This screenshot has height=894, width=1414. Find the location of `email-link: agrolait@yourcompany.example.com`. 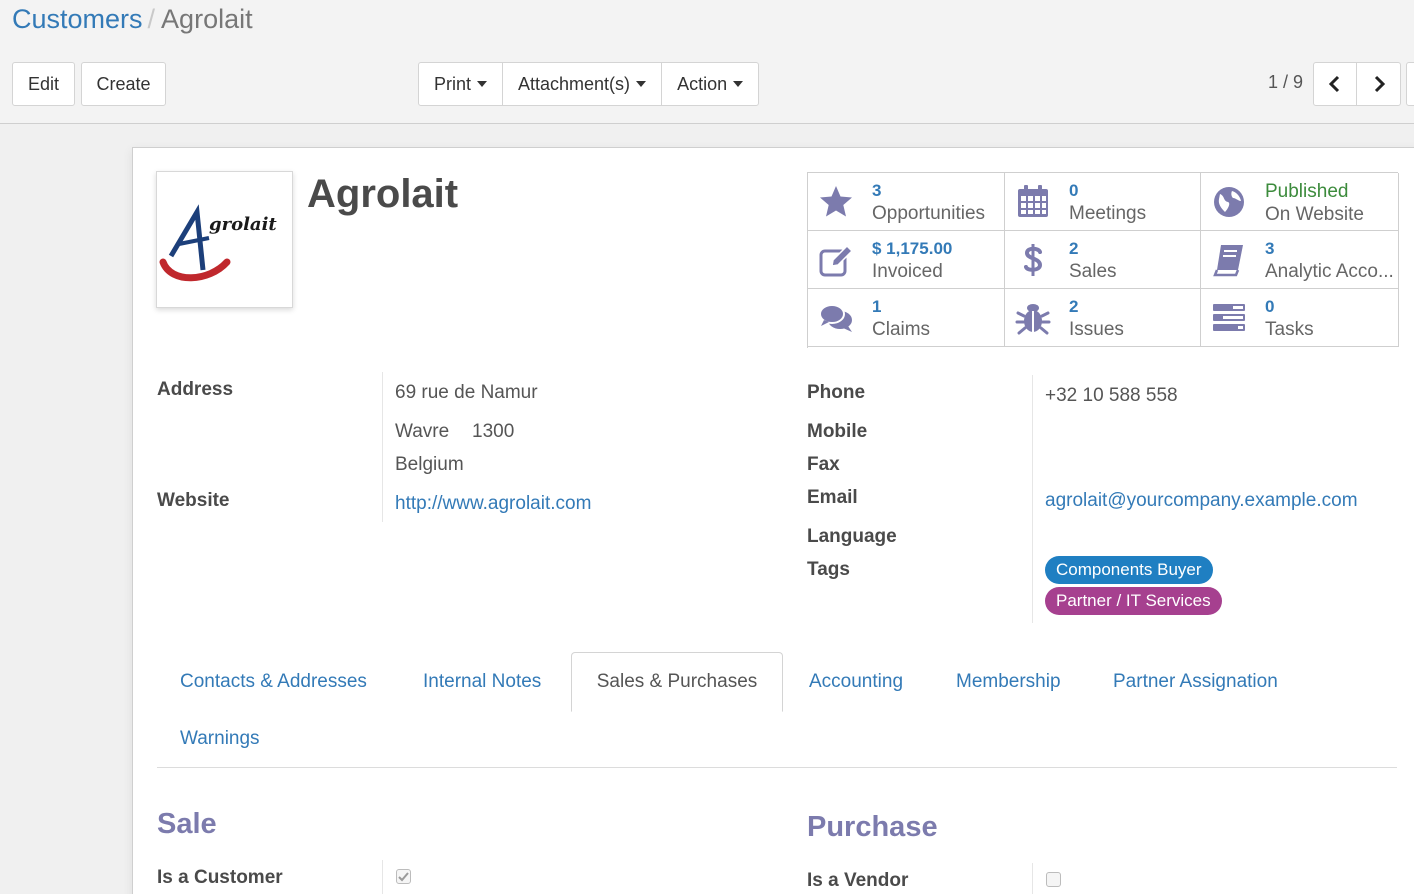

email-link: agrolait@yourcompany.example.com is located at coordinates (1201, 501).